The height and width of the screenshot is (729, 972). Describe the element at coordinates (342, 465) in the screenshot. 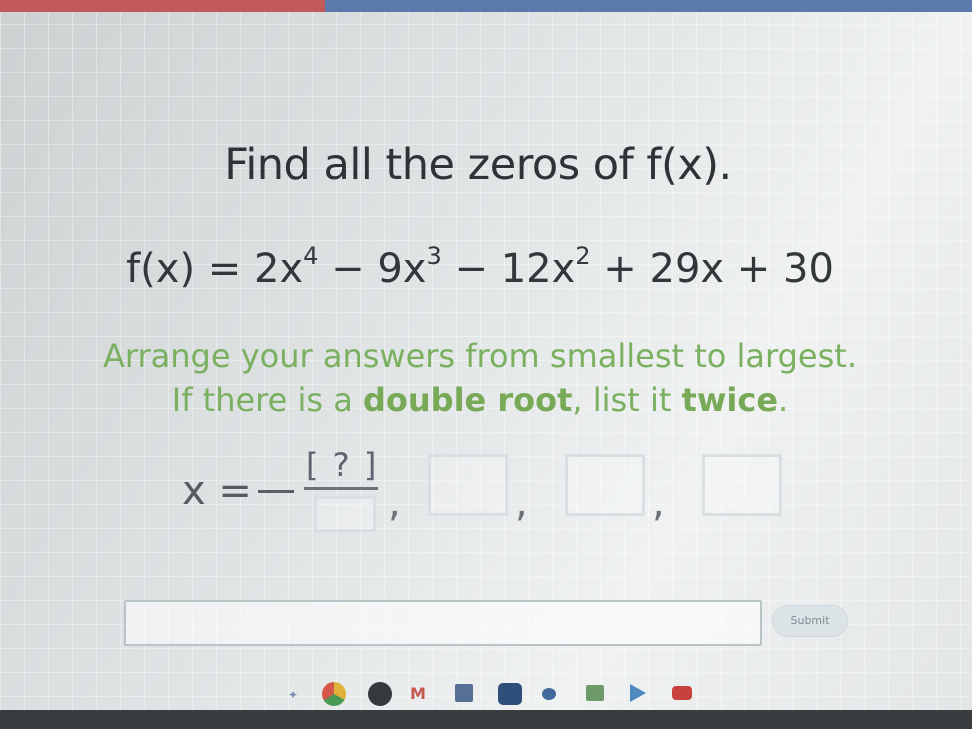

I see `numerator-placeholder: [ ? ]` at that location.